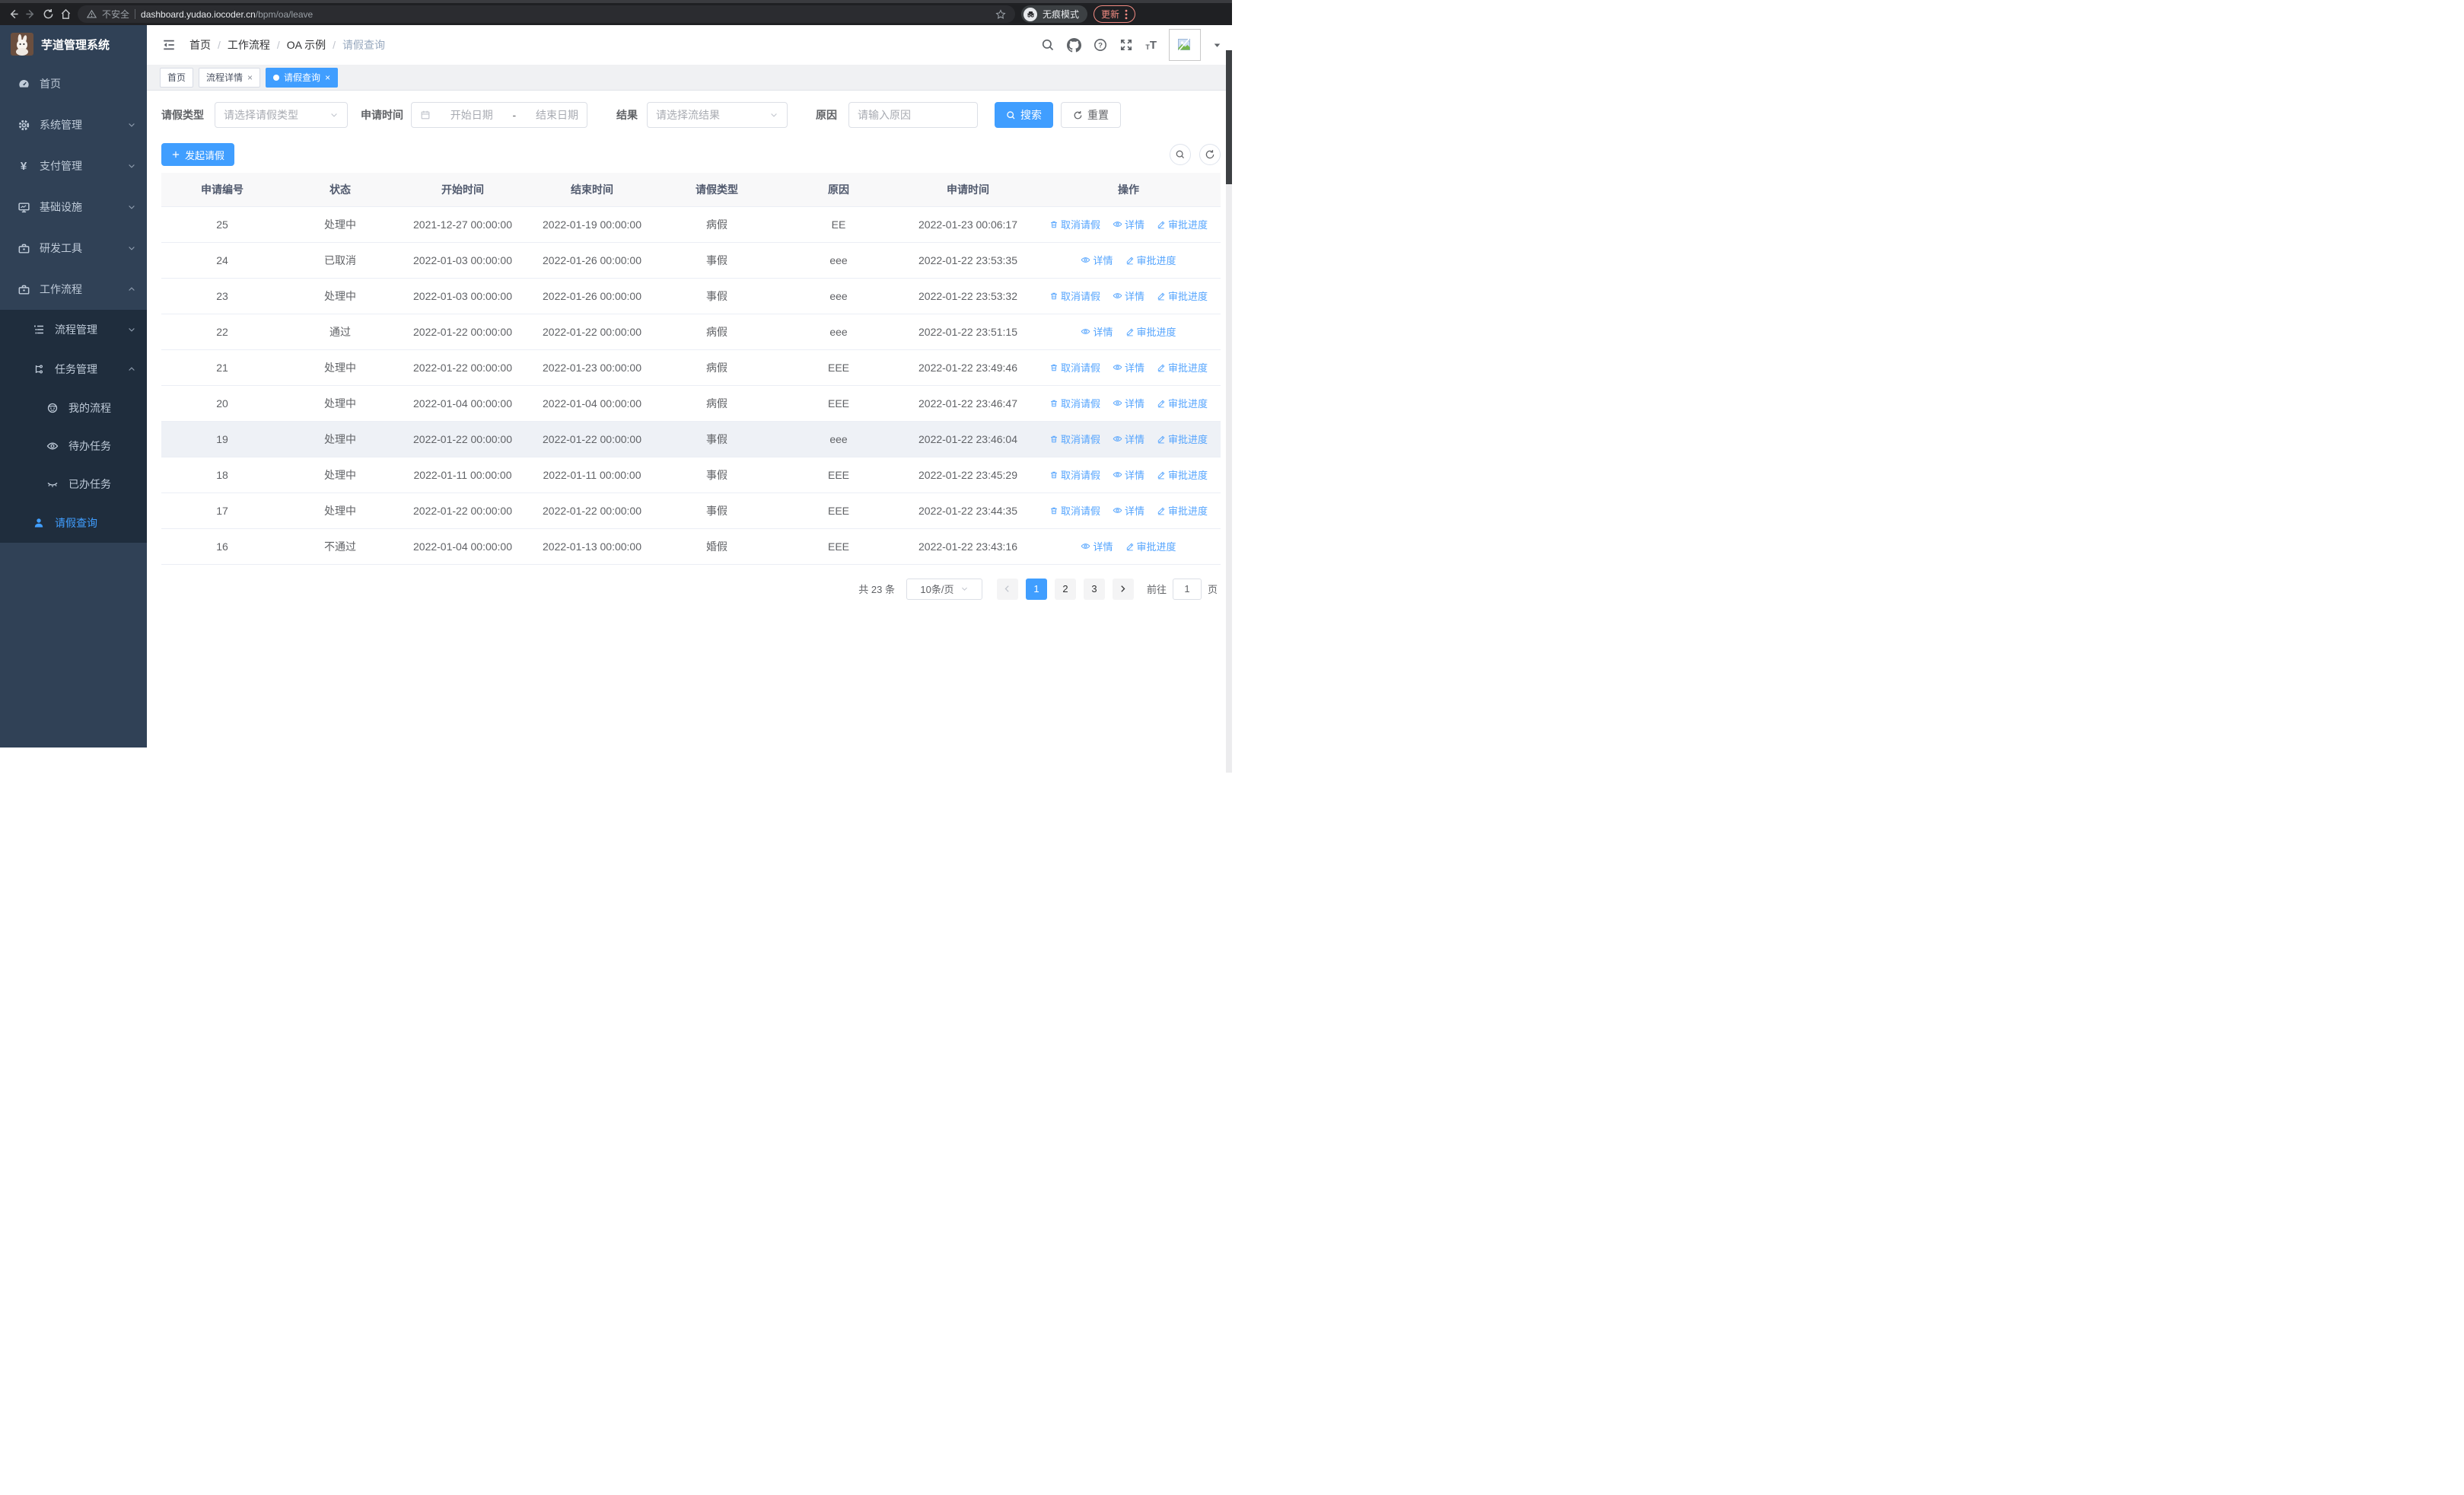 The image size is (2464, 1495). Describe the element at coordinates (557, 115) in the screenshot. I see `end-date-placeholder: 结束日期` at that location.